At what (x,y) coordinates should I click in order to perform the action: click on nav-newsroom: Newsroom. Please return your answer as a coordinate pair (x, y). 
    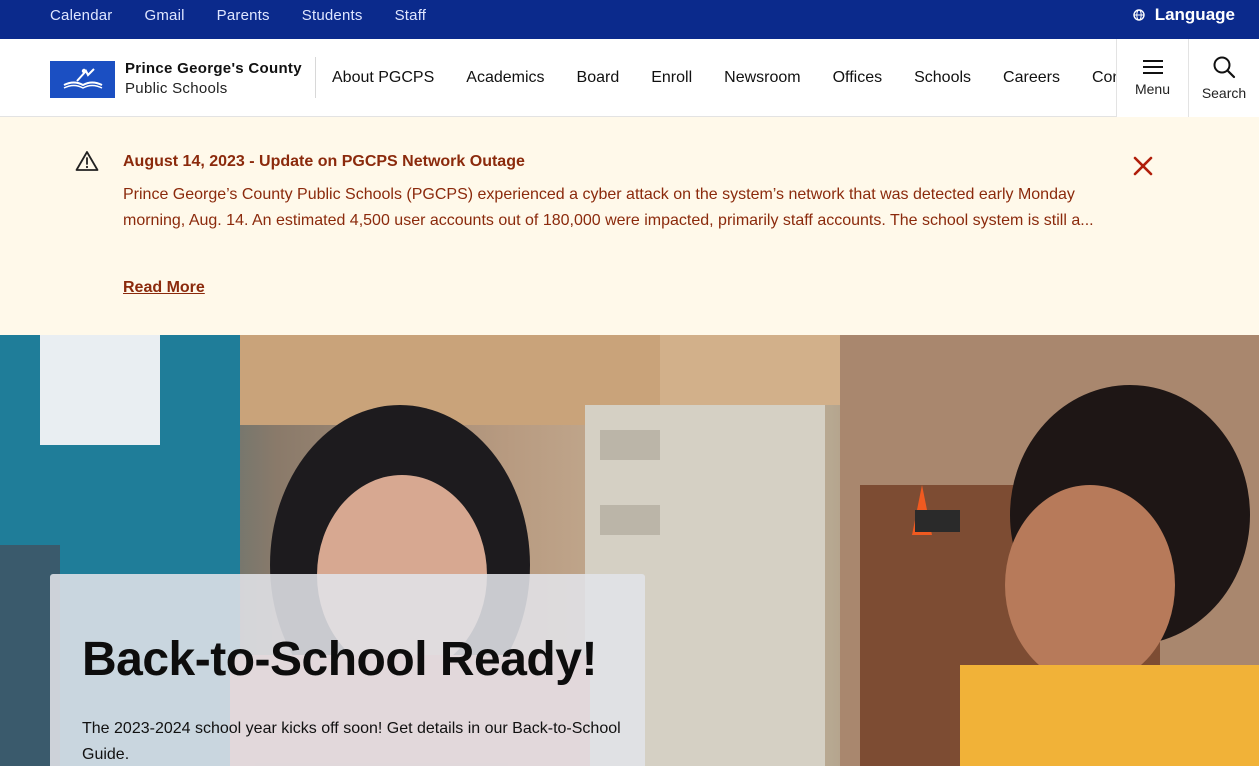
    Looking at the image, I should click on (762, 78).